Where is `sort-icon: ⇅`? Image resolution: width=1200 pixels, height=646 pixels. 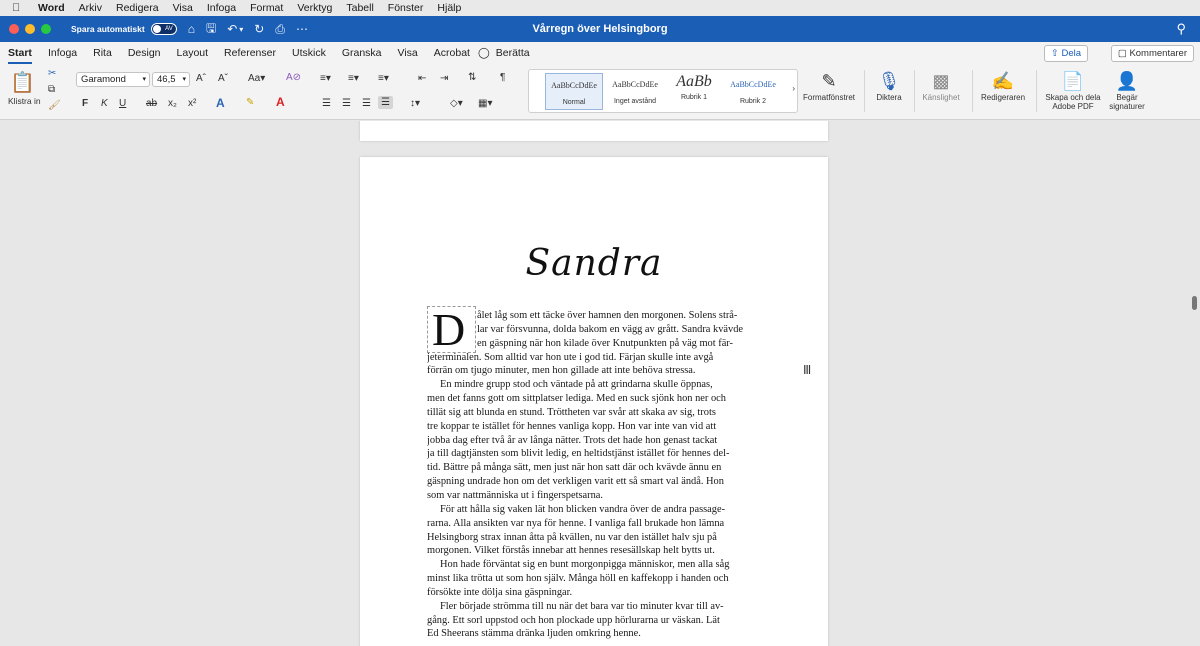 sort-icon: ⇅ is located at coordinates (472, 77).